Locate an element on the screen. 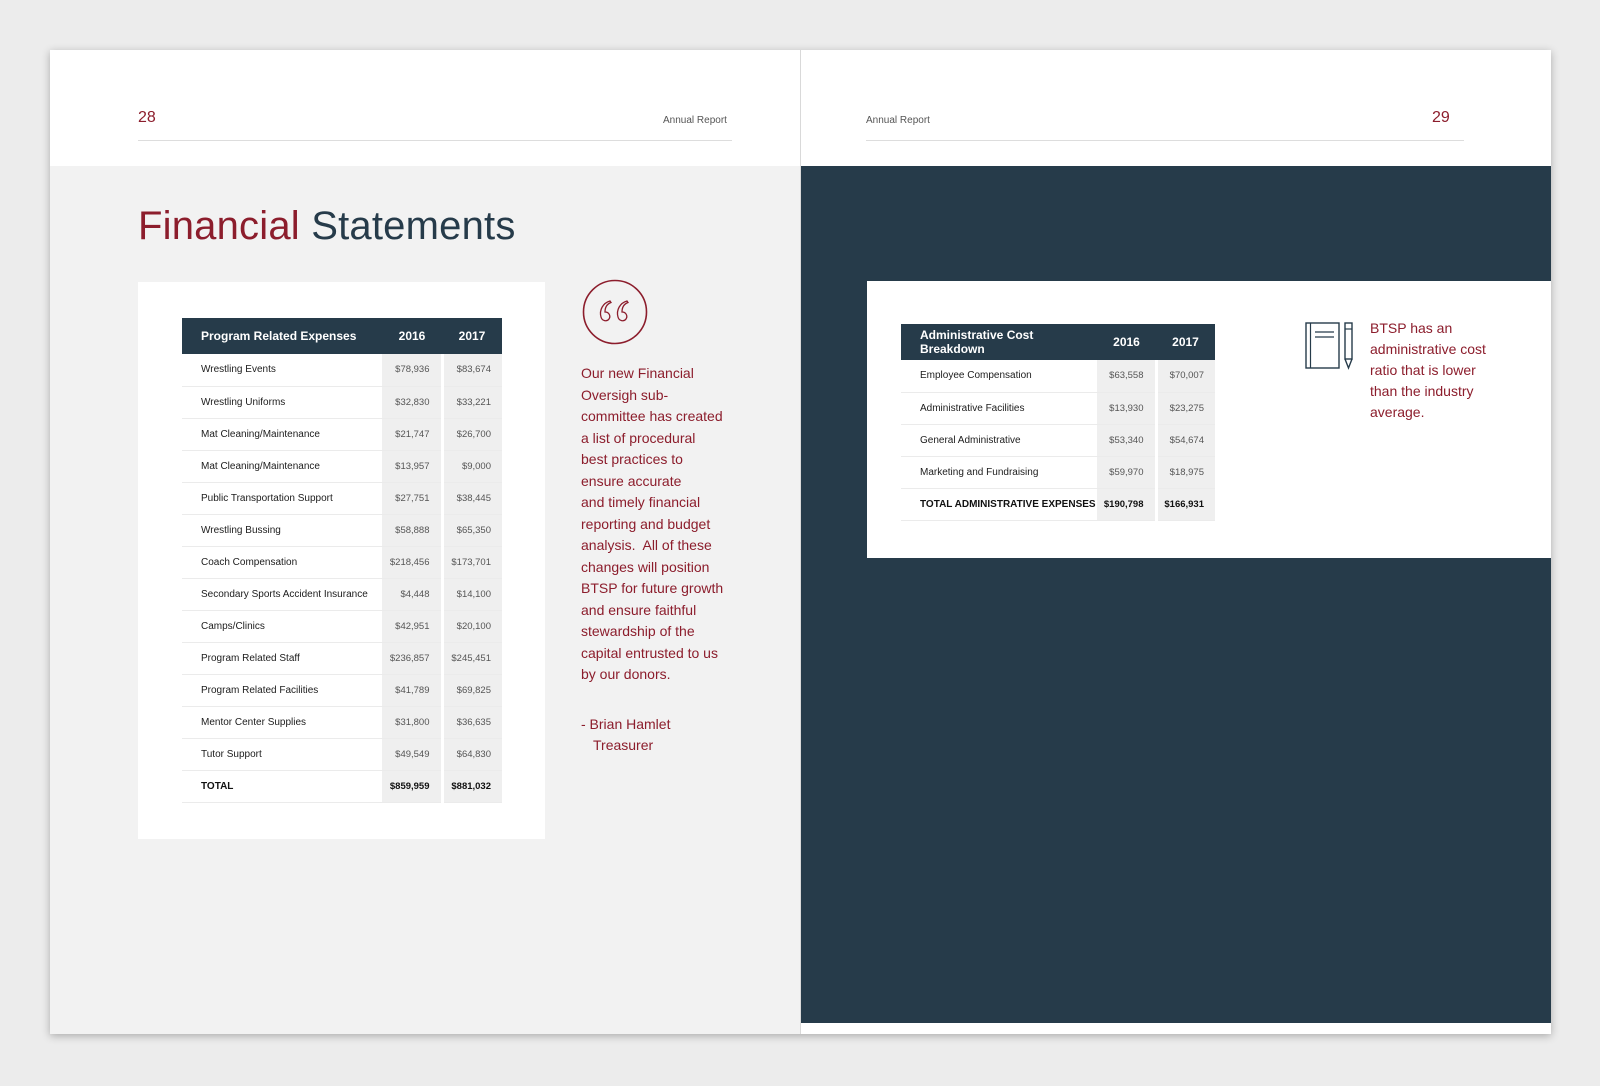 The width and height of the screenshot is (1600, 1086). page-number-right: 29 is located at coordinates (1441, 117).